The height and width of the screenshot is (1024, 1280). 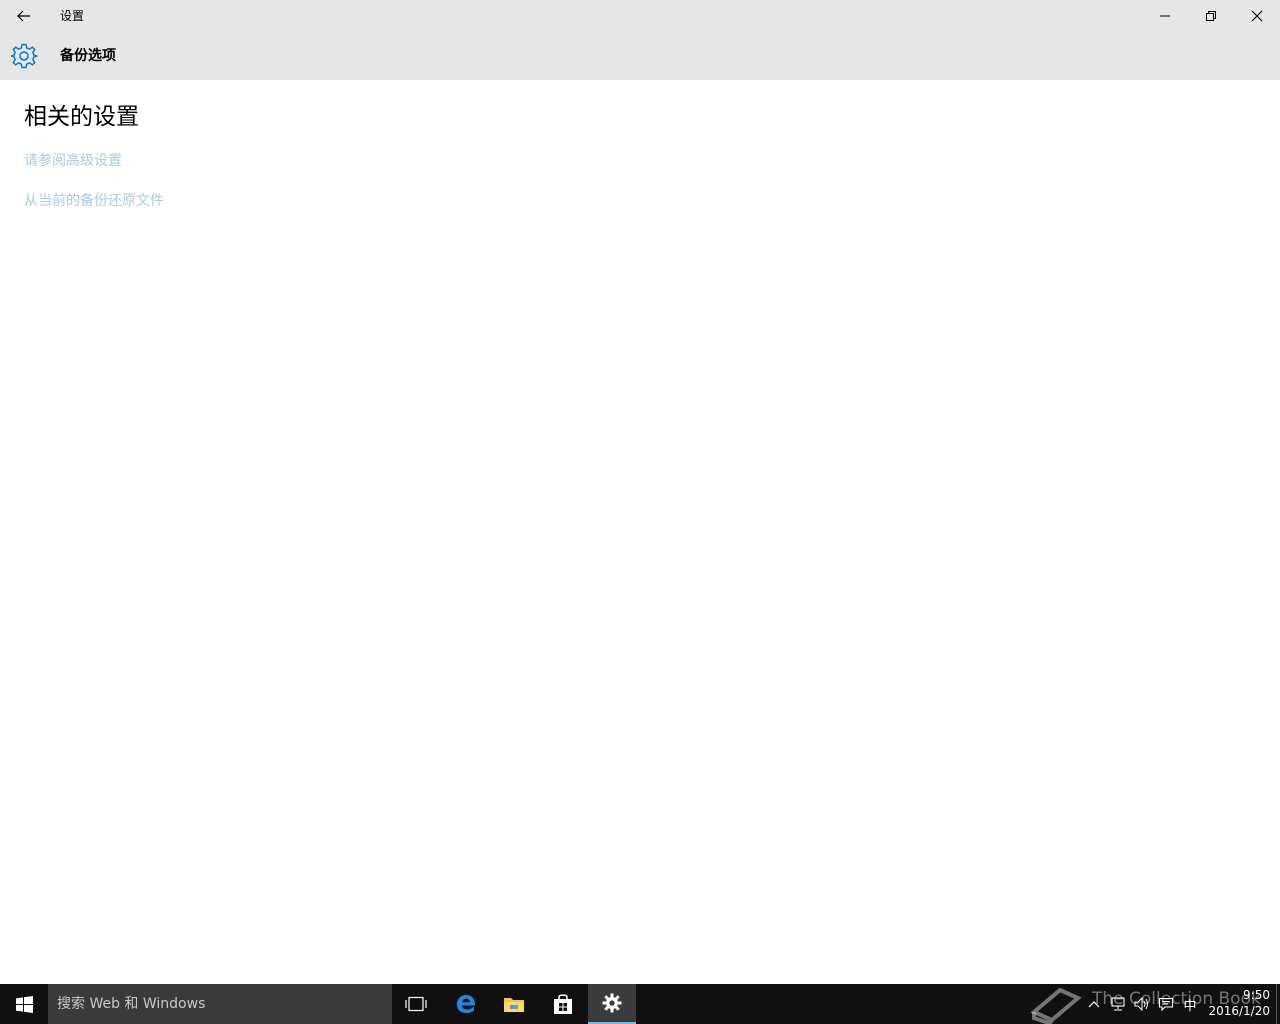 I want to click on minimize-icon, so click(x=1165, y=16).